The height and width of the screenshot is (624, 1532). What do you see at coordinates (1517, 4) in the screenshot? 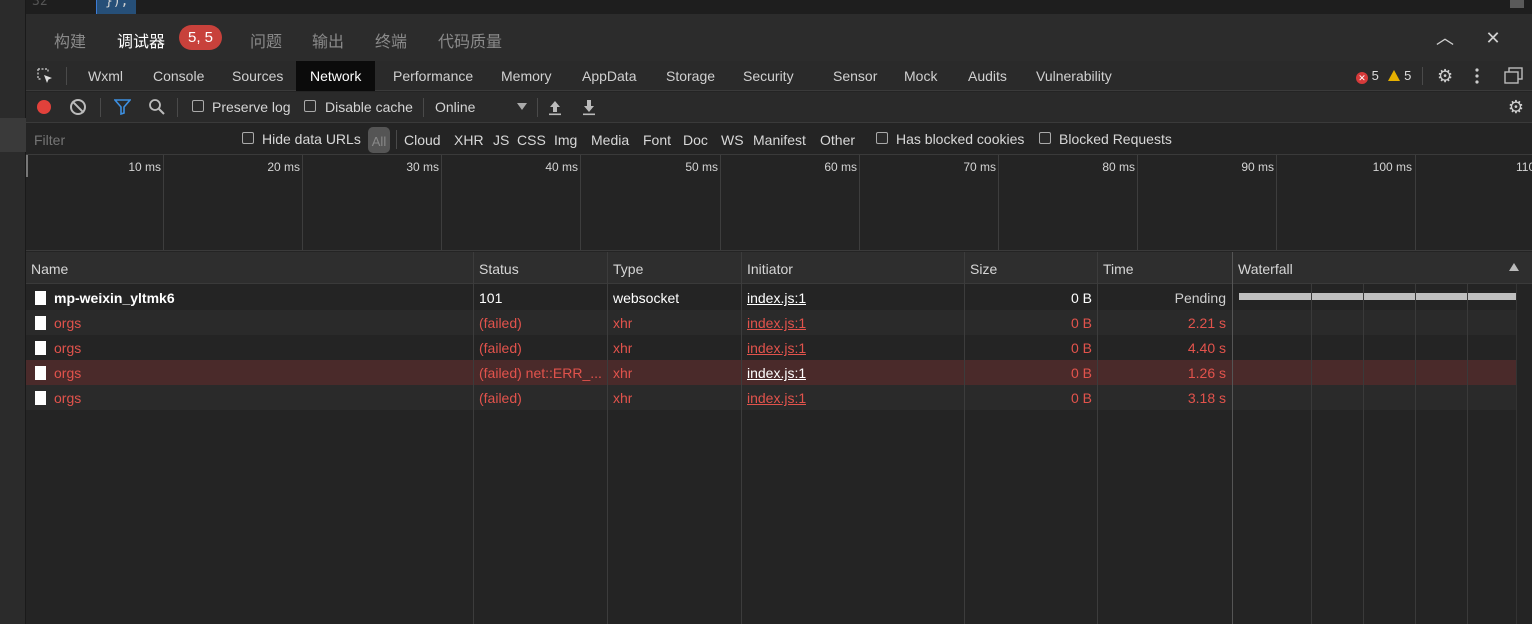
I see `editor-scrollbar` at bounding box center [1517, 4].